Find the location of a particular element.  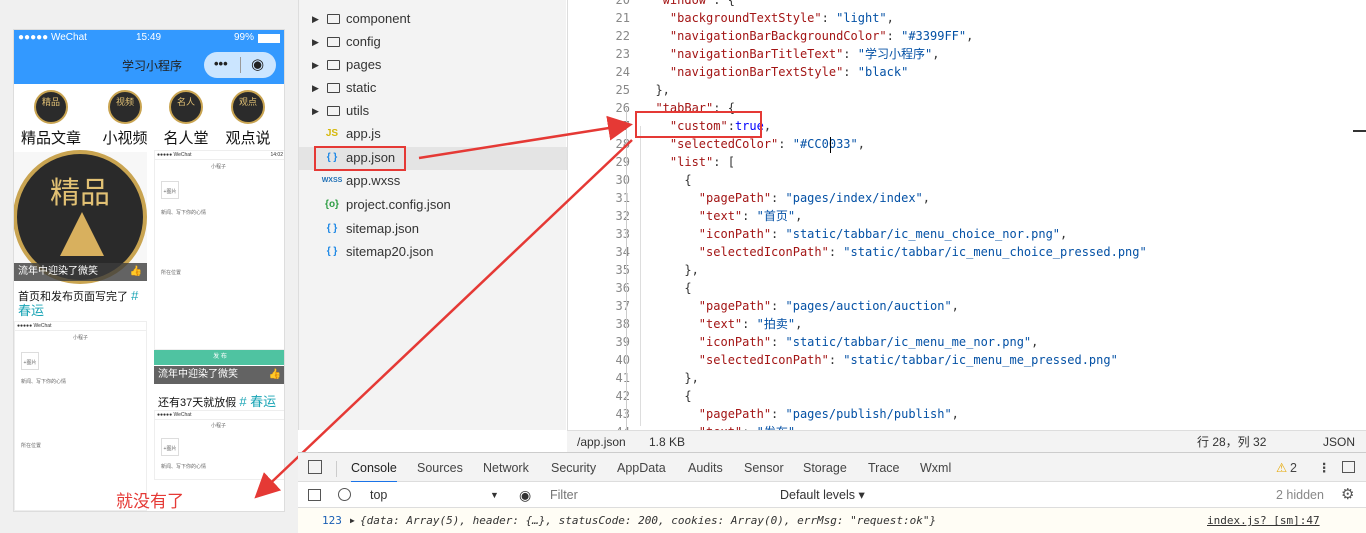

console-filter-bar: top ▼ ◉ Default levels ▾ 2 hidden ⚙ is located at coordinates (832, 495).